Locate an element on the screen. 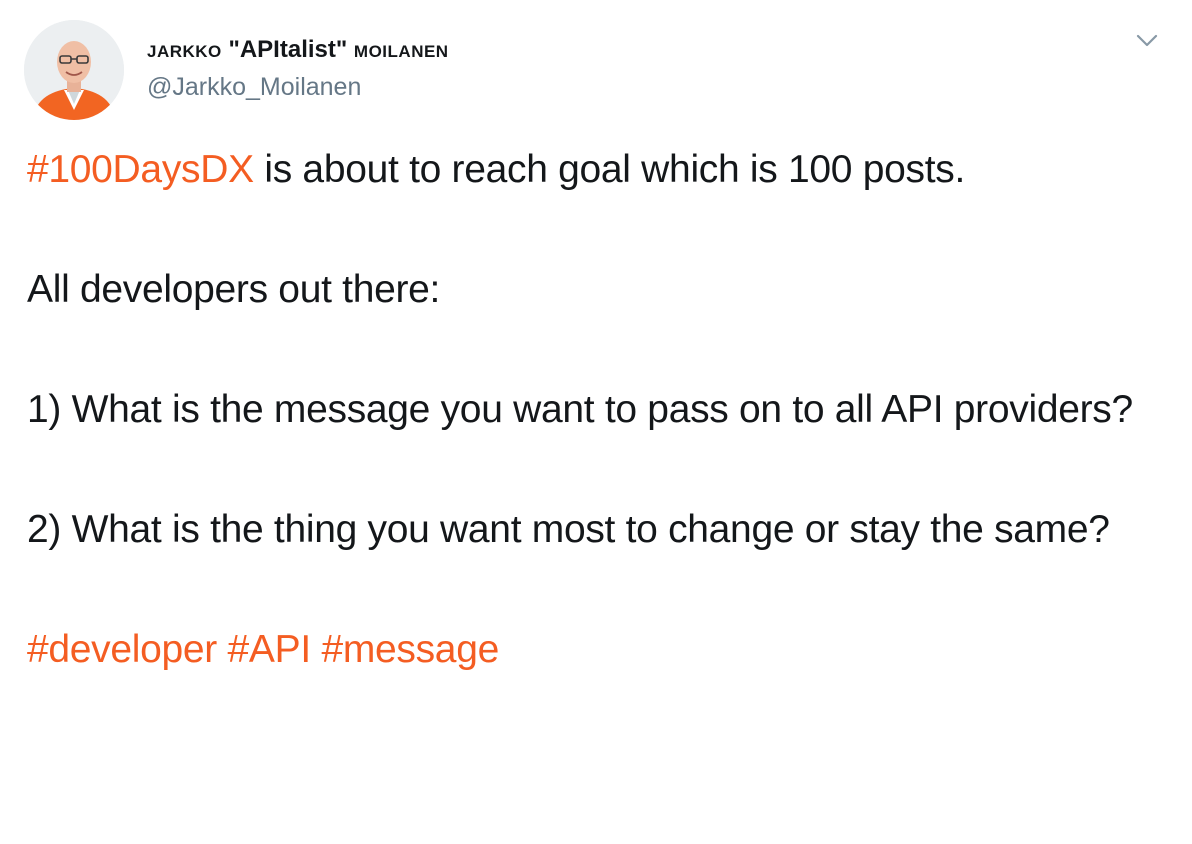 This screenshot has height=844, width=1192. tweet-line: All developers out there: is located at coordinates (234, 289).